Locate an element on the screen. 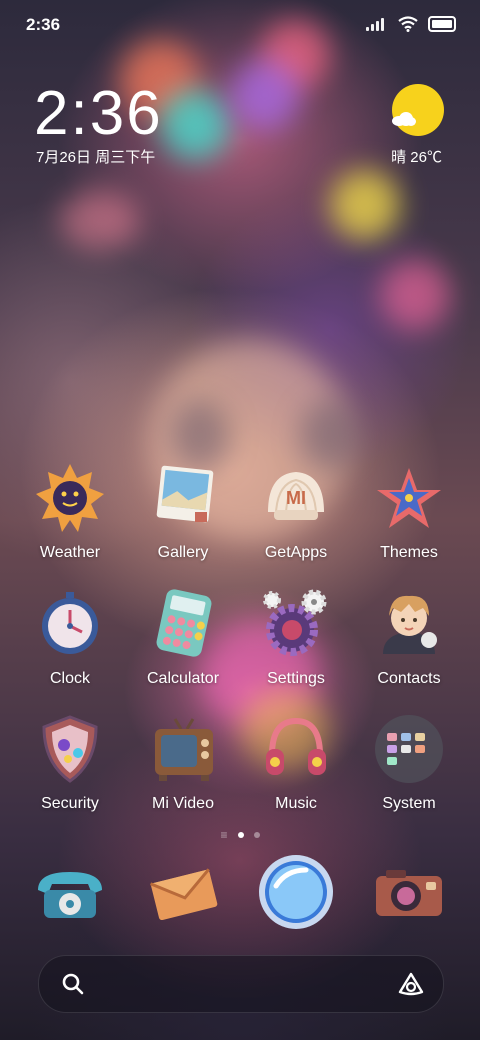 This screenshot has height=1040, width=480. page-indicator: ≡ is located at coordinates (240, 835).